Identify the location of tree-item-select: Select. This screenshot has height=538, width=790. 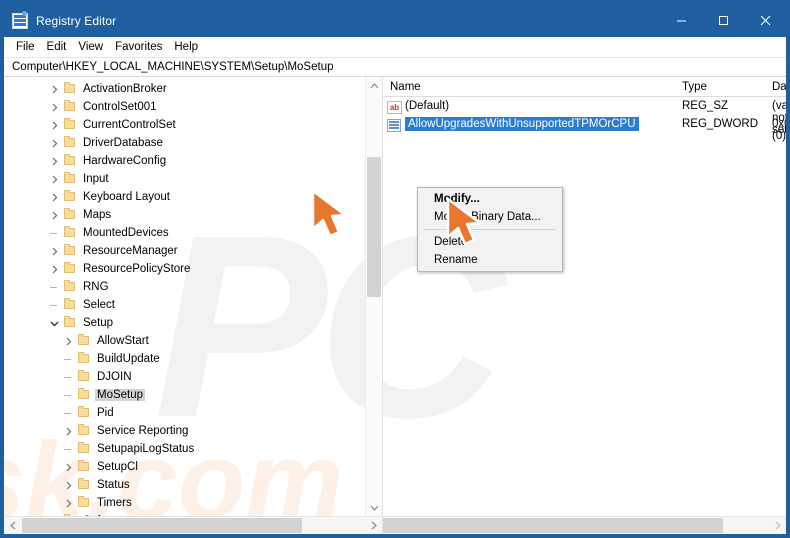
(184, 305).